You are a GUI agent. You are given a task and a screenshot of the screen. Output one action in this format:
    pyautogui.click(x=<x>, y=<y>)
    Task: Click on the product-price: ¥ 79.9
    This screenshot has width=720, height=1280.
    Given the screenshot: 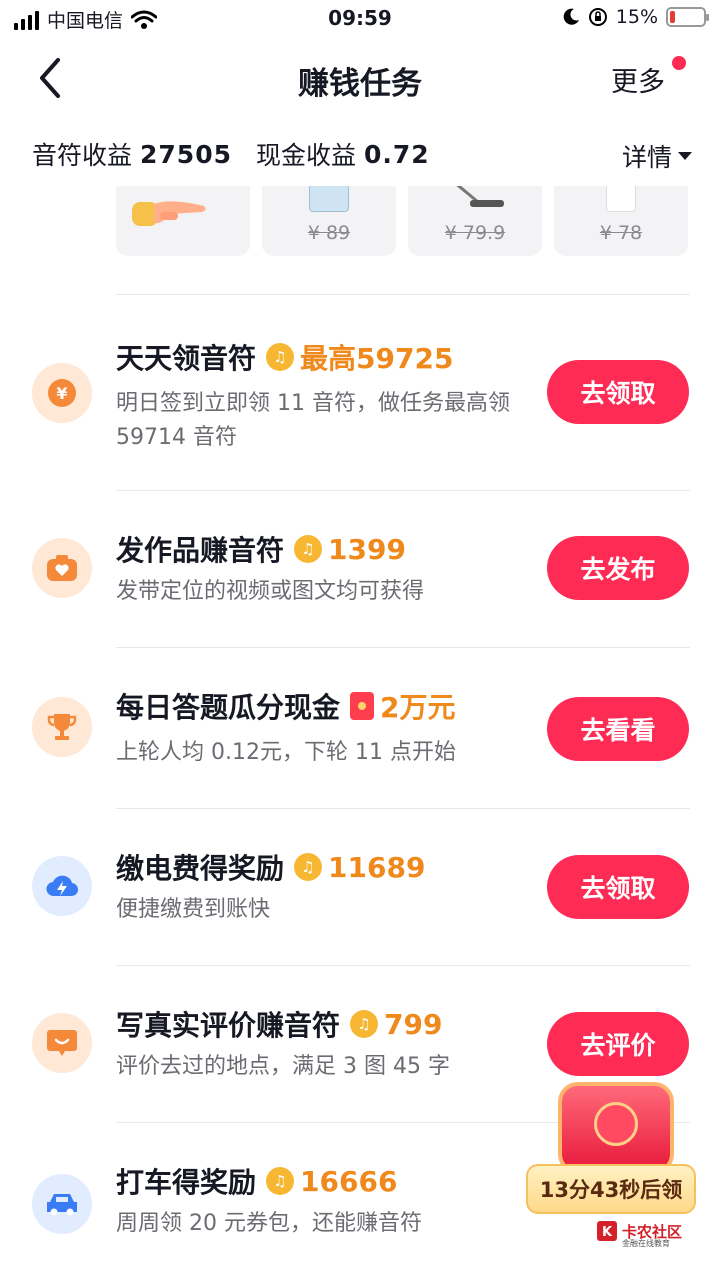 What is the action you would take?
    pyautogui.click(x=475, y=233)
    